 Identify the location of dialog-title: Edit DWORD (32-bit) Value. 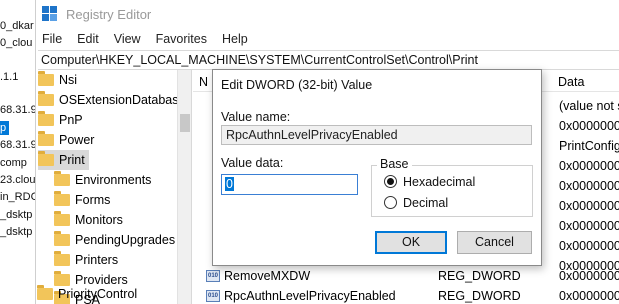
(297, 85).